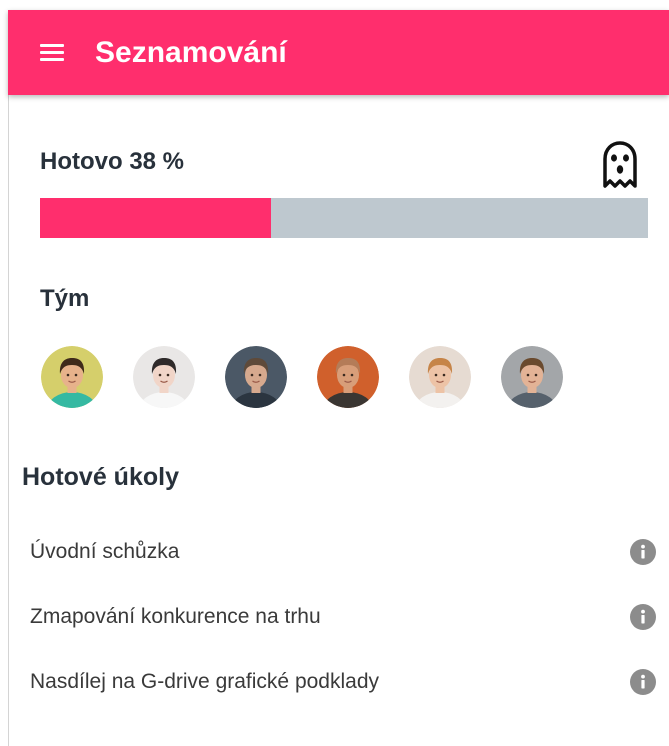 The width and height of the screenshot is (669, 746). Describe the element at coordinates (302, 377) in the screenshot. I see `team-avatars` at that location.